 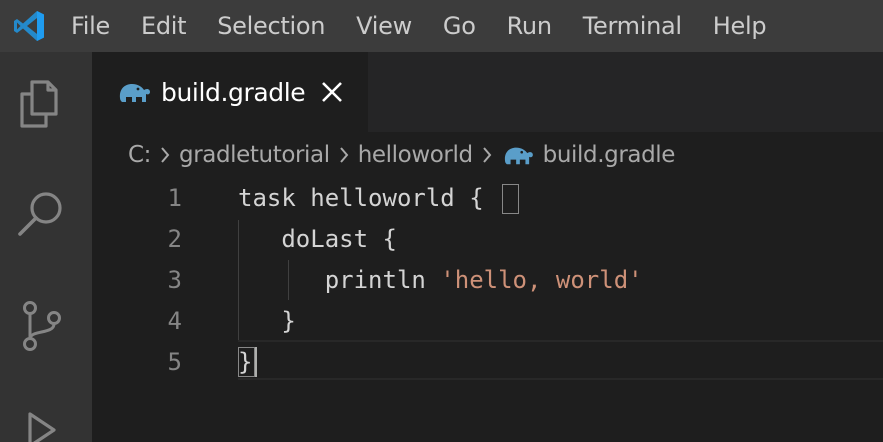 I want to click on code-line: 3 println 'hello, world', so click(x=487, y=280).